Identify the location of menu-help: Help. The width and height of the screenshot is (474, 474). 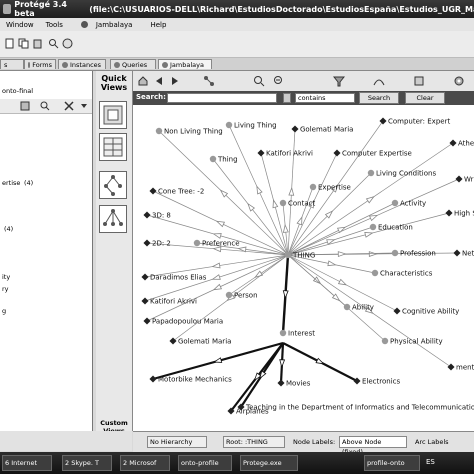
(158, 25).